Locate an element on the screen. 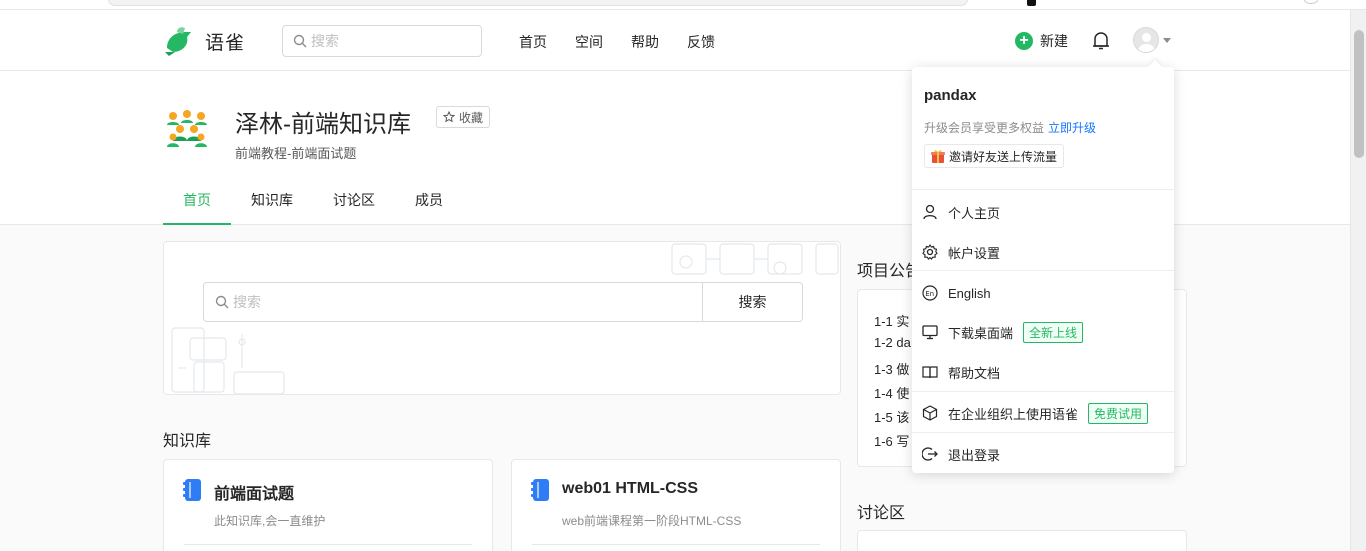  menu-item-help: 帮助文档 is located at coordinates (1048, 372).